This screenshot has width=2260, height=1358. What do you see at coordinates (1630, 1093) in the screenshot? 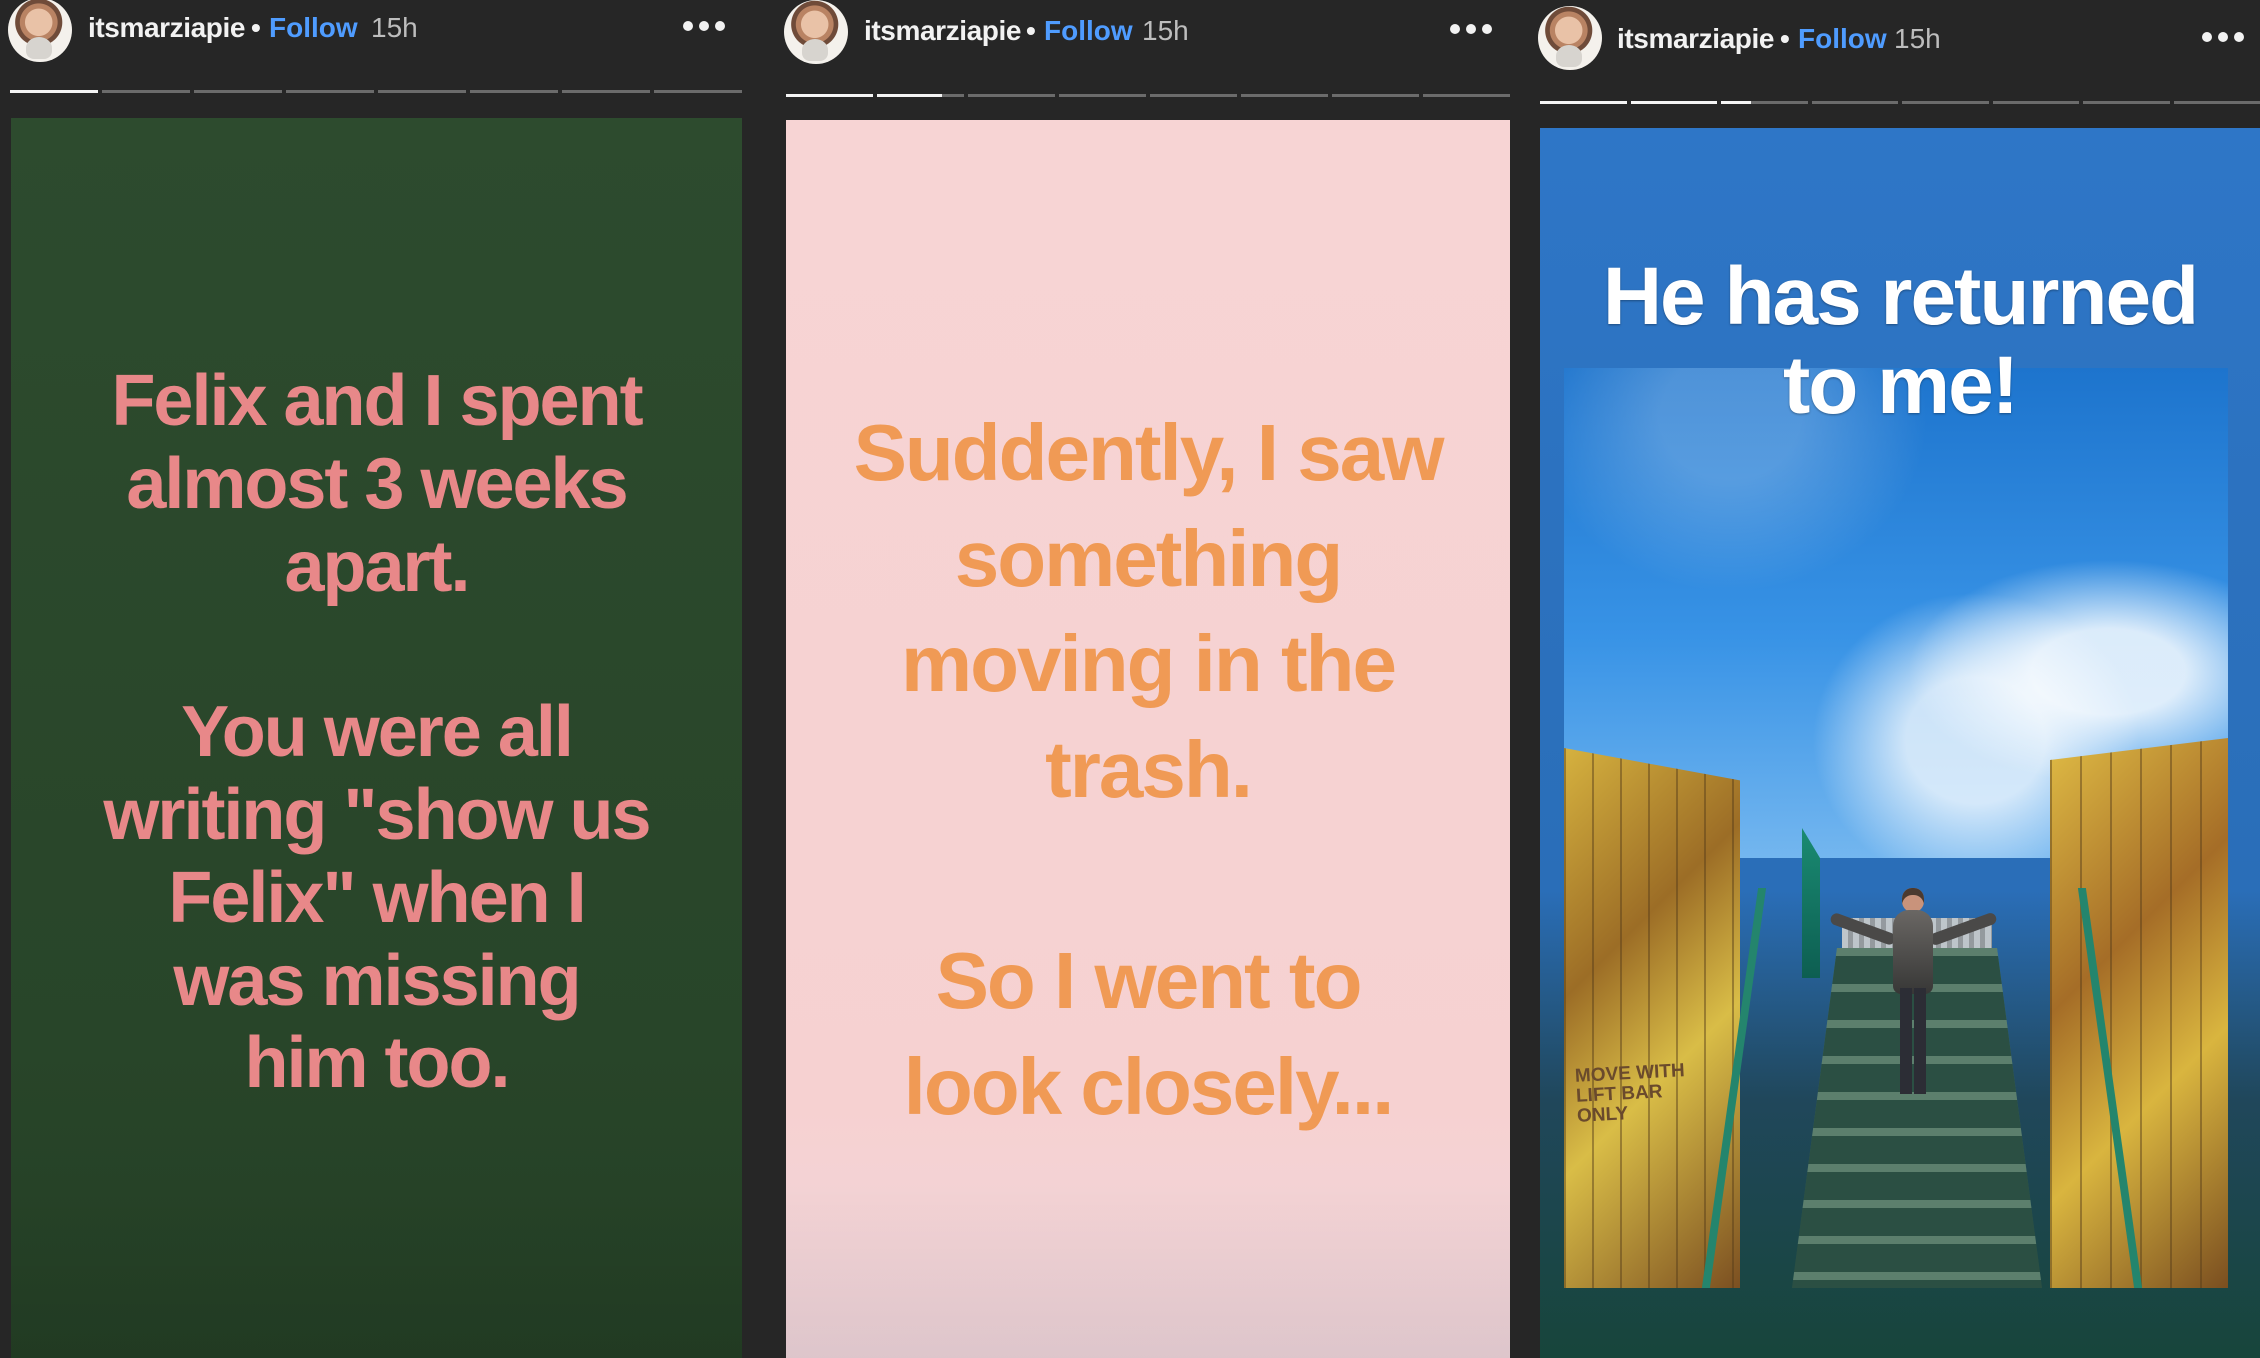
I see `dumpster-sign: MOVE WITH LIFT BAR ONLY` at bounding box center [1630, 1093].